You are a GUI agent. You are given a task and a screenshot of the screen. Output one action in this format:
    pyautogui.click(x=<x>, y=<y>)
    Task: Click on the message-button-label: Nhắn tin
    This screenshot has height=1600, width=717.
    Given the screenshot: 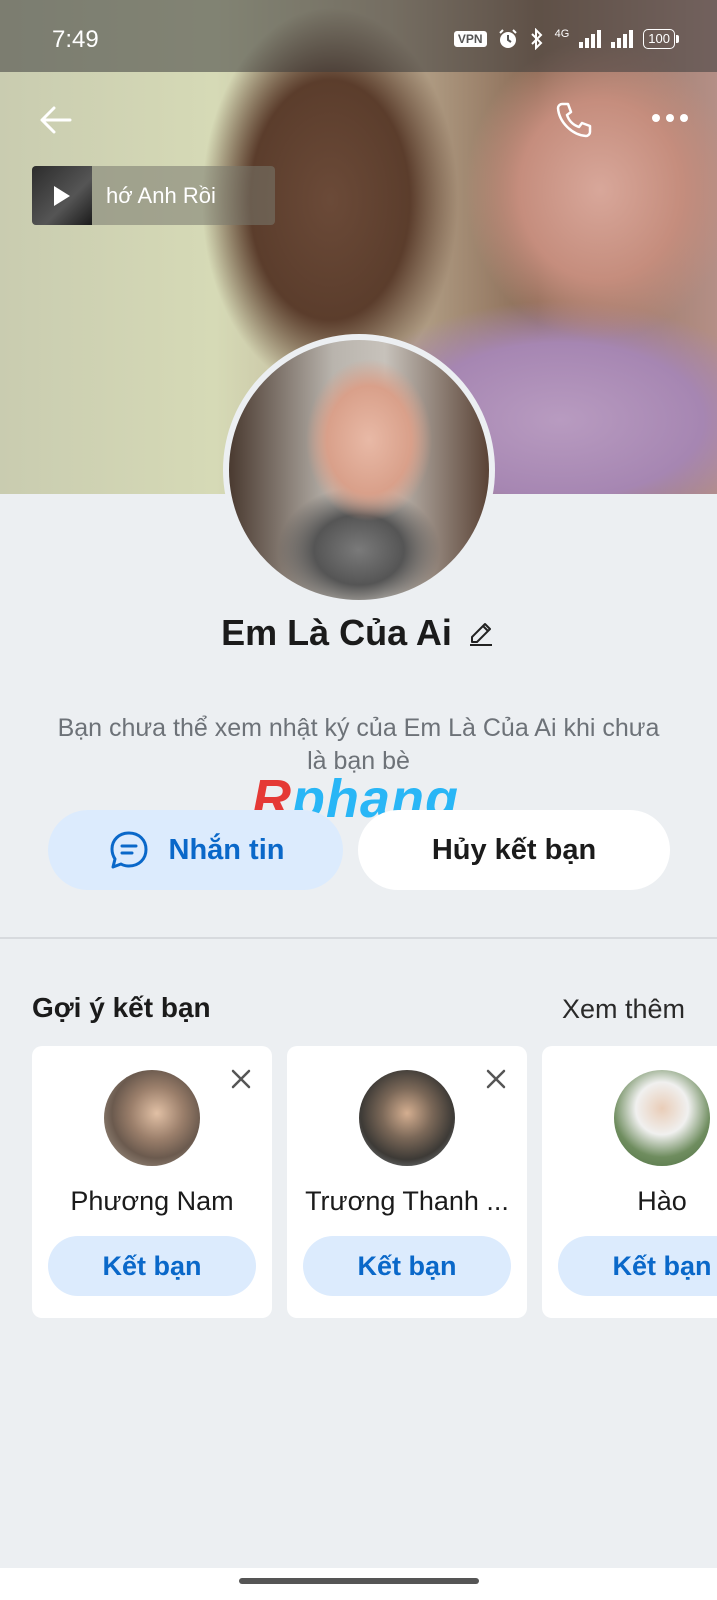 What is the action you would take?
    pyautogui.click(x=226, y=849)
    